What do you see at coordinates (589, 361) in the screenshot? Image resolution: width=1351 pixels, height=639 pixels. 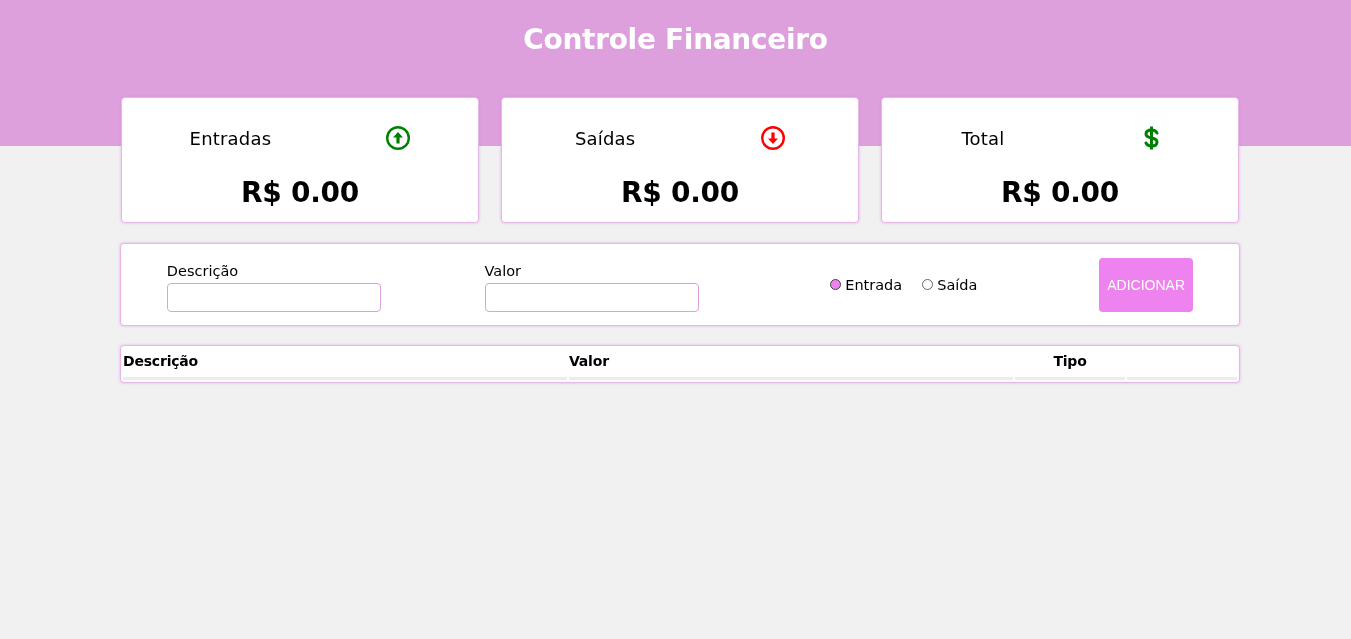 I see `column-header: Valor` at bounding box center [589, 361].